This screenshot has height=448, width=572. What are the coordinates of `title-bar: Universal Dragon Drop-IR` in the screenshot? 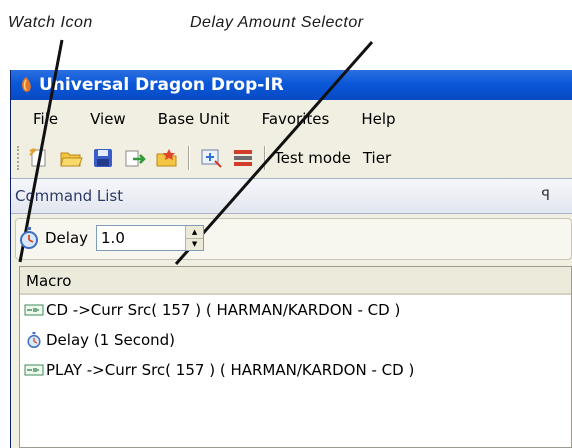 It's located at (291, 85).